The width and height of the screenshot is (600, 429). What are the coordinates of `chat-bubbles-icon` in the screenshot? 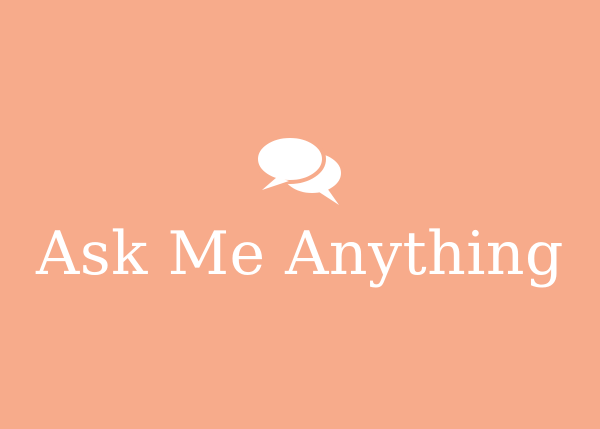 It's located at (299, 170).